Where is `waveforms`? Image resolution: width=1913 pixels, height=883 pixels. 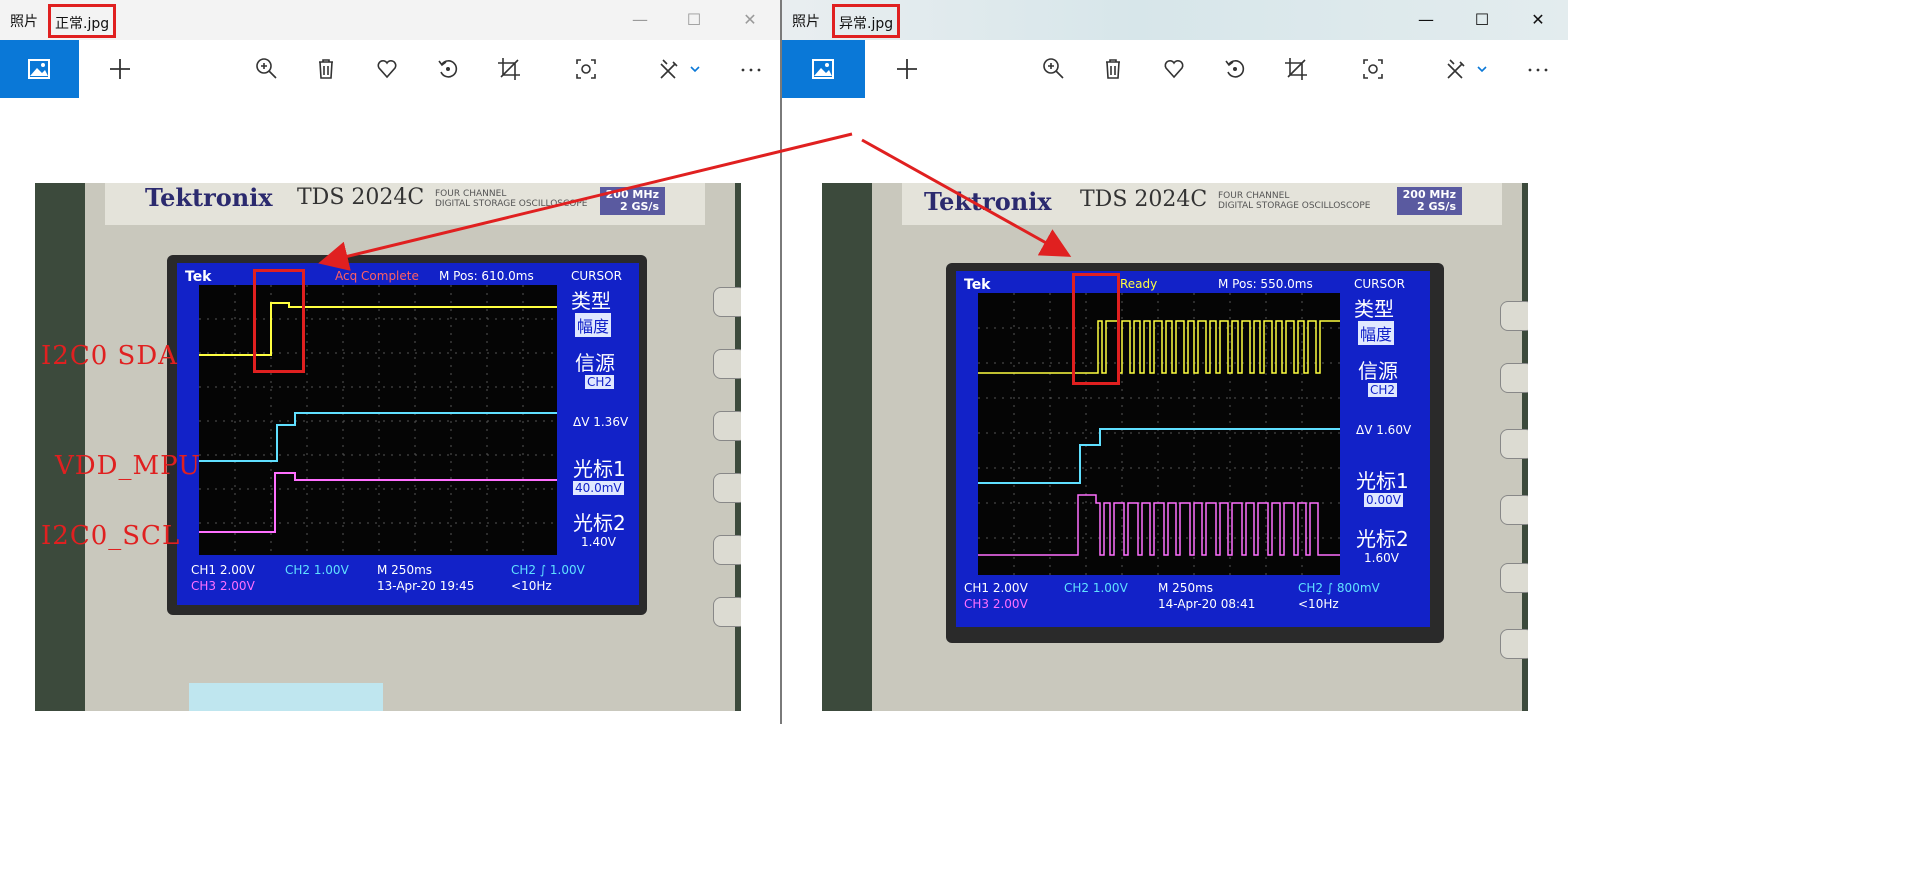 waveforms is located at coordinates (1159, 434).